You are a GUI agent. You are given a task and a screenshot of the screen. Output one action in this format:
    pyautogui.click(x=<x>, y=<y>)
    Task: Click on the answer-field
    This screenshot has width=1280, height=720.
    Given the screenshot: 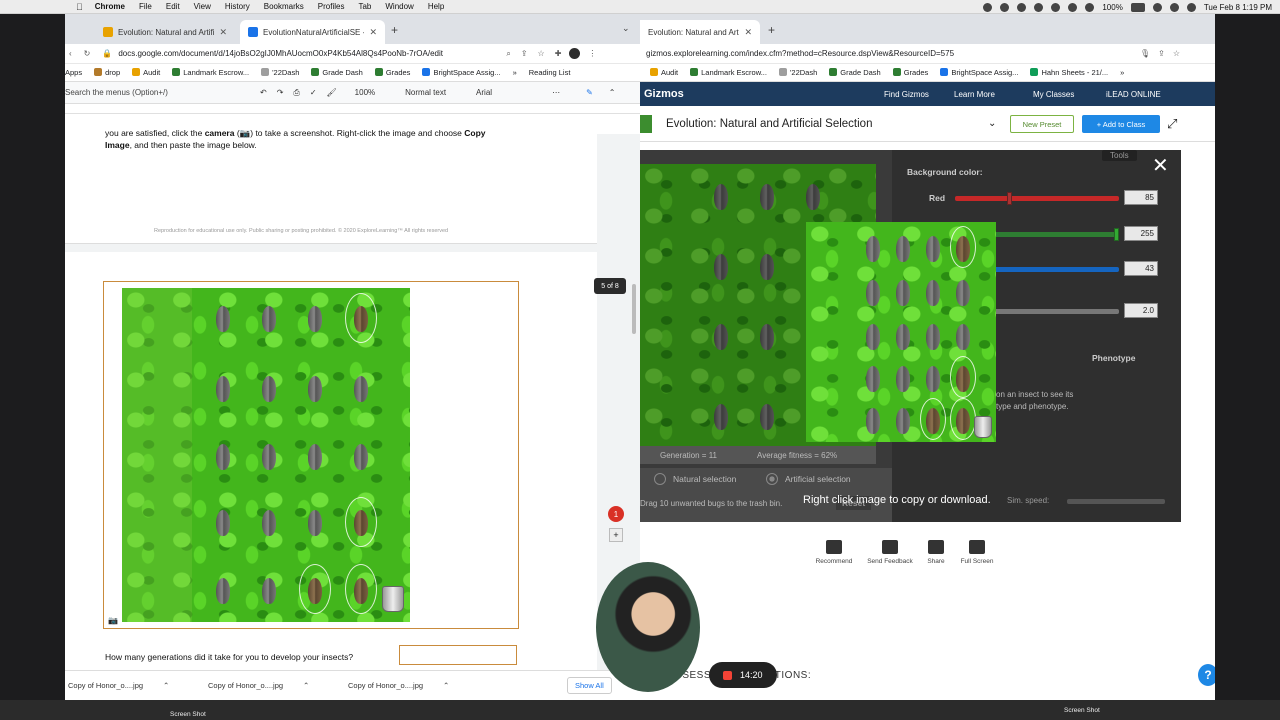 What is the action you would take?
    pyautogui.click(x=458, y=655)
    